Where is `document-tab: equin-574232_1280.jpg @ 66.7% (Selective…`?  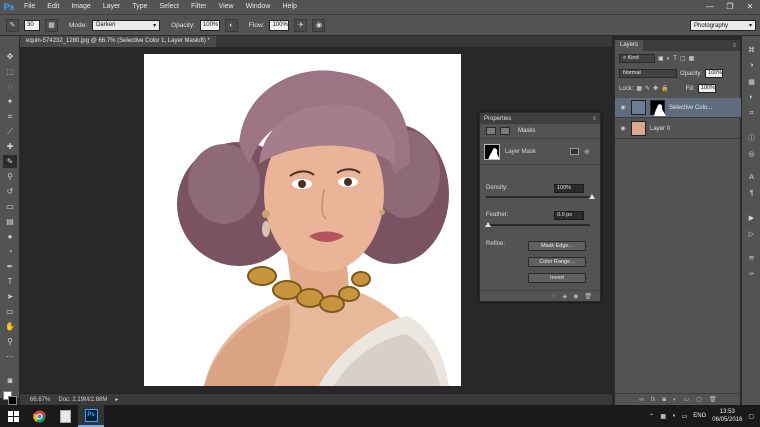
document-tab: equin-574232_1280.jpg @ 66.7% (Selective… is located at coordinates (118, 41).